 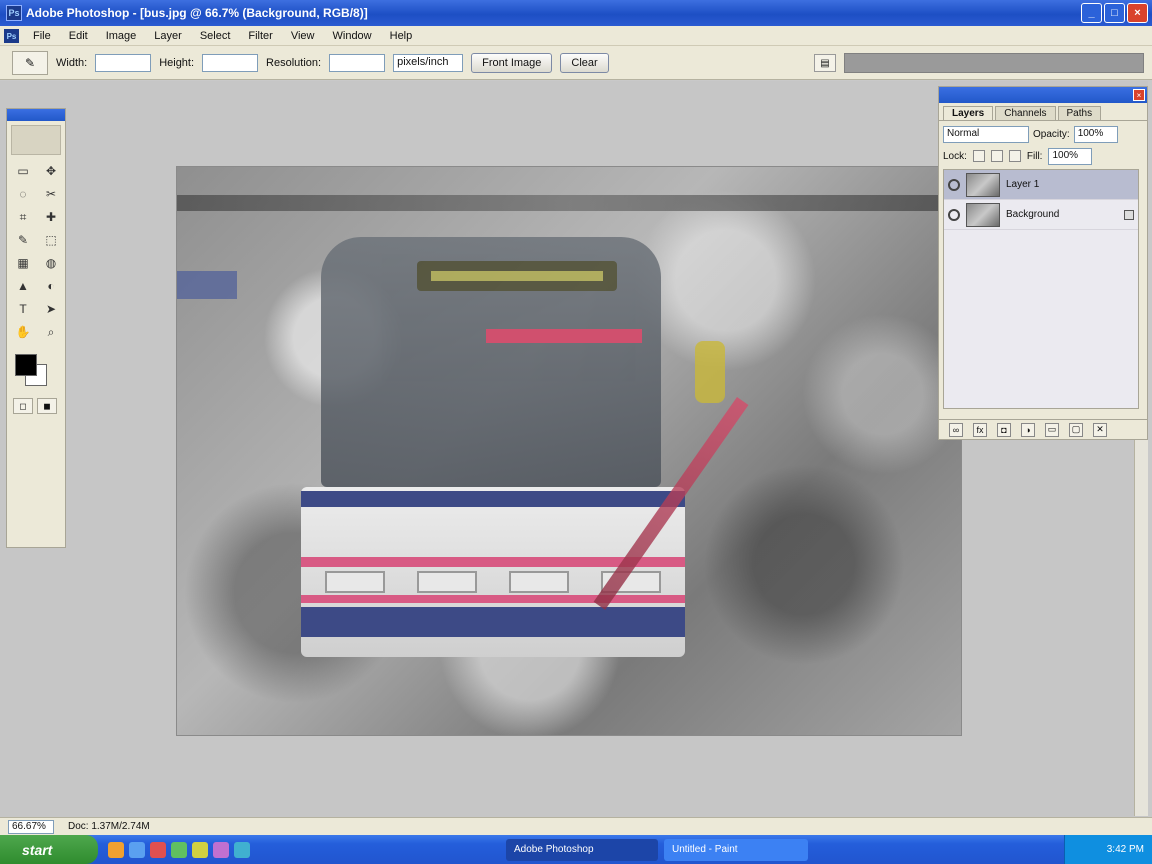 What do you see at coordinates (42, 36) in the screenshot?
I see `menu-file: File` at bounding box center [42, 36].